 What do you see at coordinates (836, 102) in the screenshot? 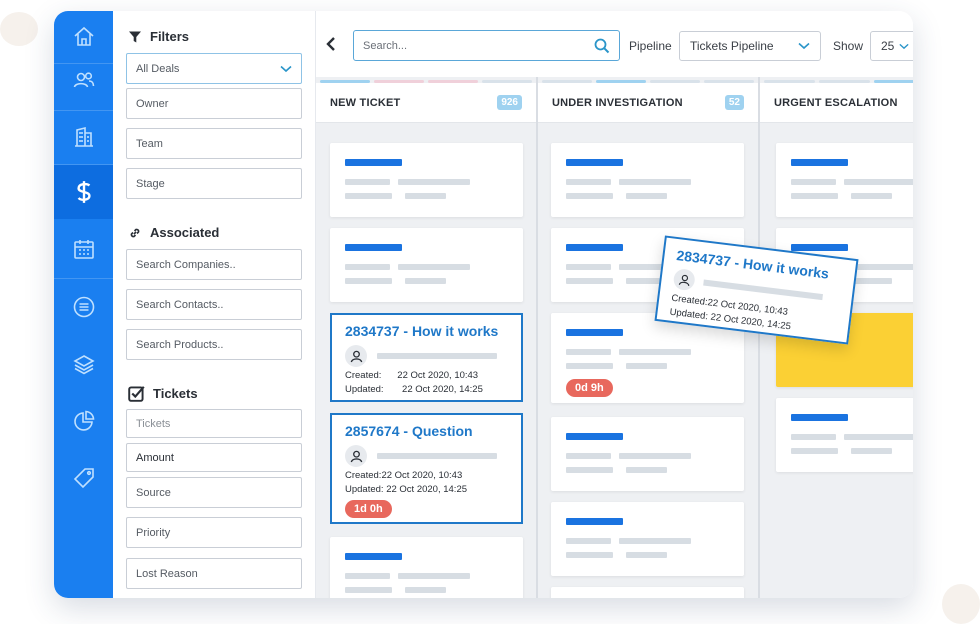
I see `column-title: URGENT ESCALATION` at bounding box center [836, 102].